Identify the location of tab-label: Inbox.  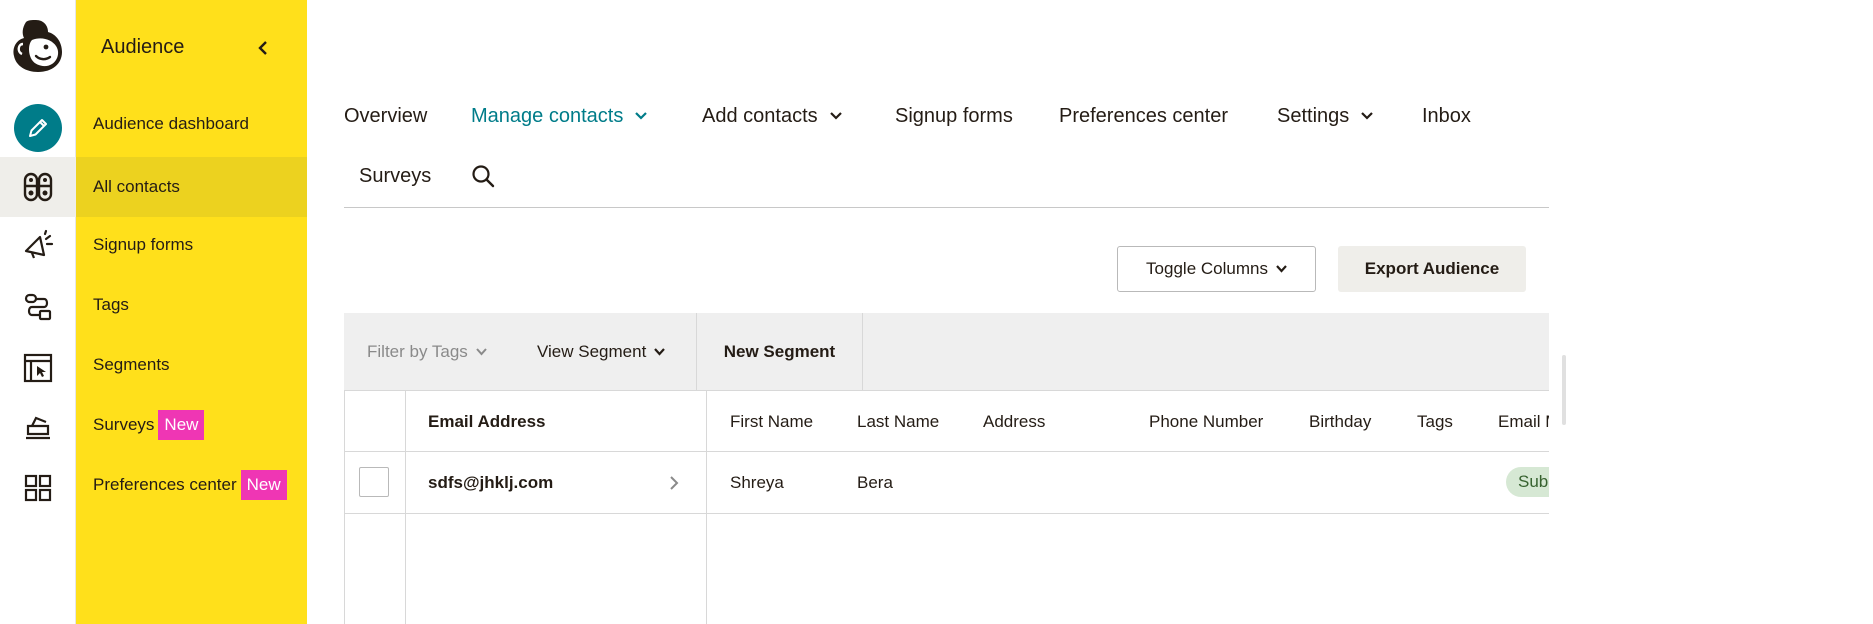
(1446, 115).